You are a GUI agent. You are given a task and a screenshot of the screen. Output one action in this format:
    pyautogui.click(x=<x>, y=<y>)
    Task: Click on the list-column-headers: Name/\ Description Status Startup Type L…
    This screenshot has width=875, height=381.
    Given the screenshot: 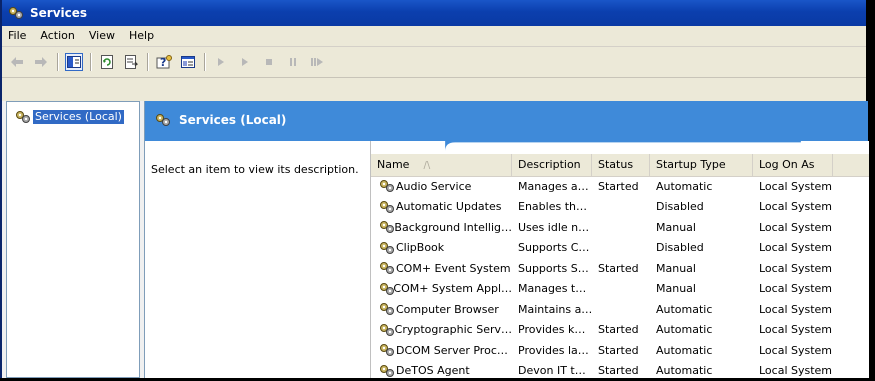 What is the action you would take?
    pyautogui.click(x=620, y=165)
    